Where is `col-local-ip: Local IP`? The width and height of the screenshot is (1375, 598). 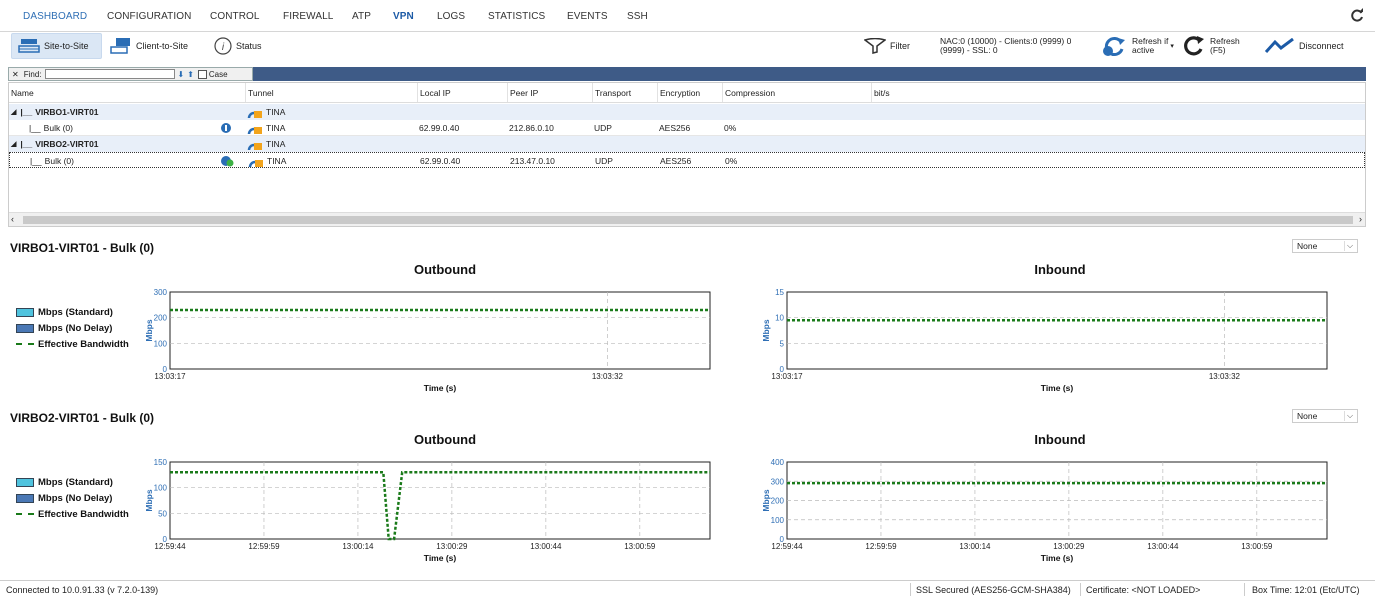 col-local-ip: Local IP is located at coordinates (462, 92).